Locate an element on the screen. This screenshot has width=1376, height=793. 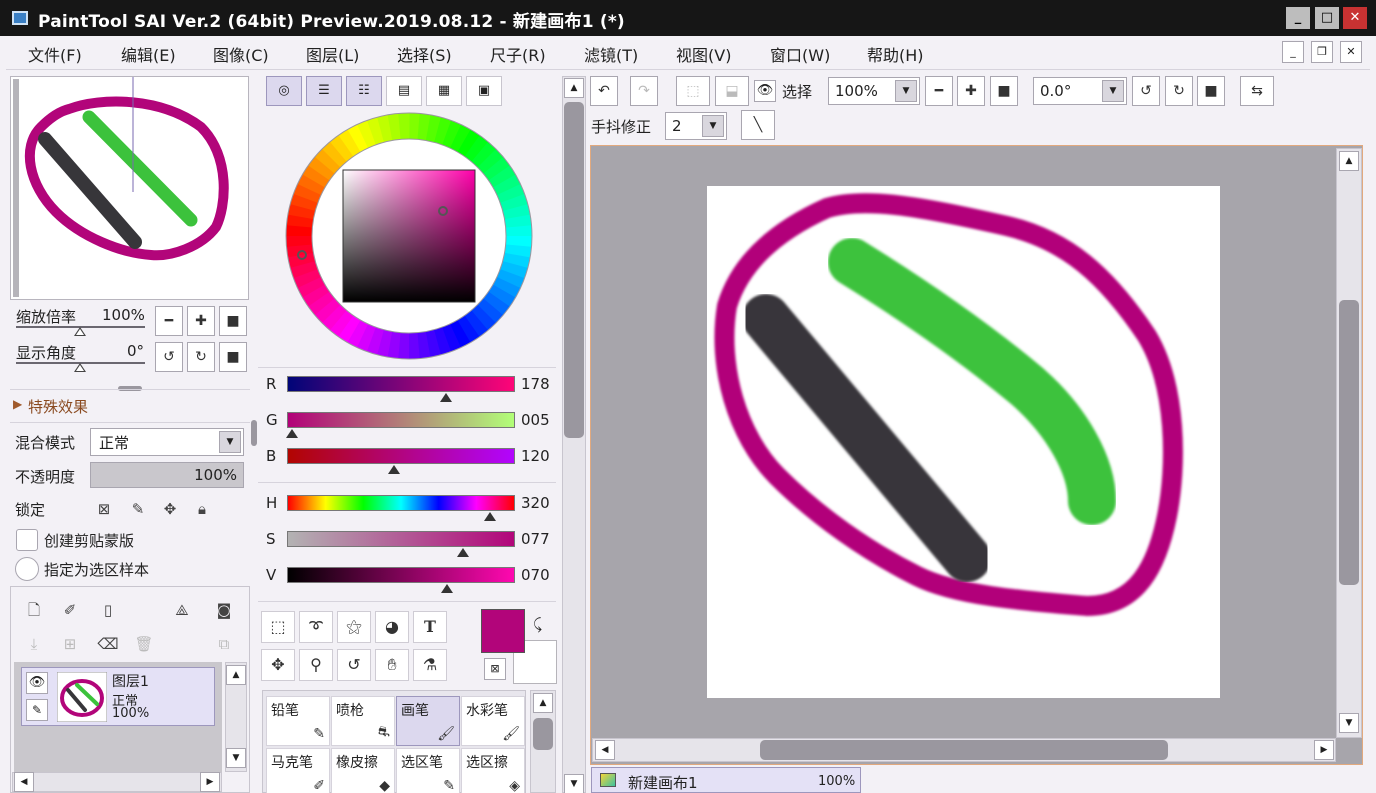
selection-source-radio is located at coordinates (27, 569).